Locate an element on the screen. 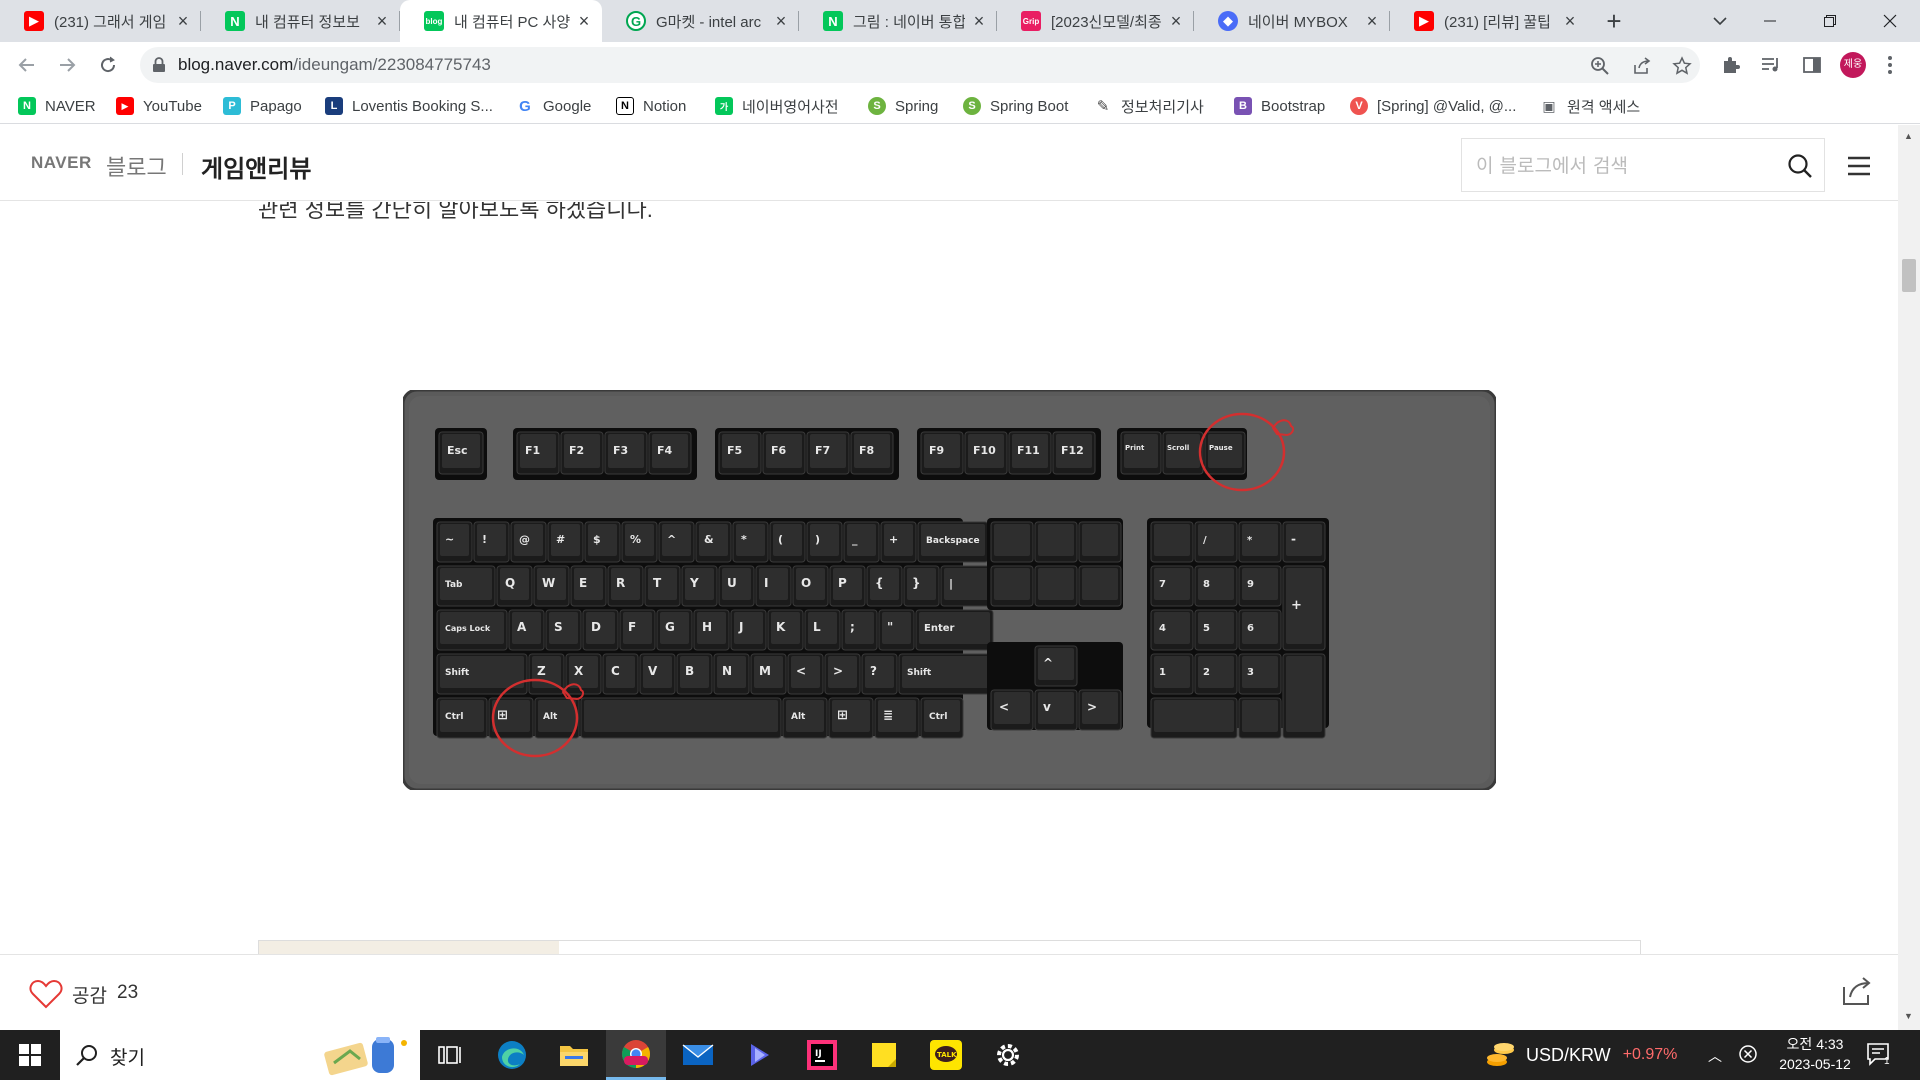 This screenshot has height=1080, width=1920. edge-icon is located at coordinates (512, 1055).